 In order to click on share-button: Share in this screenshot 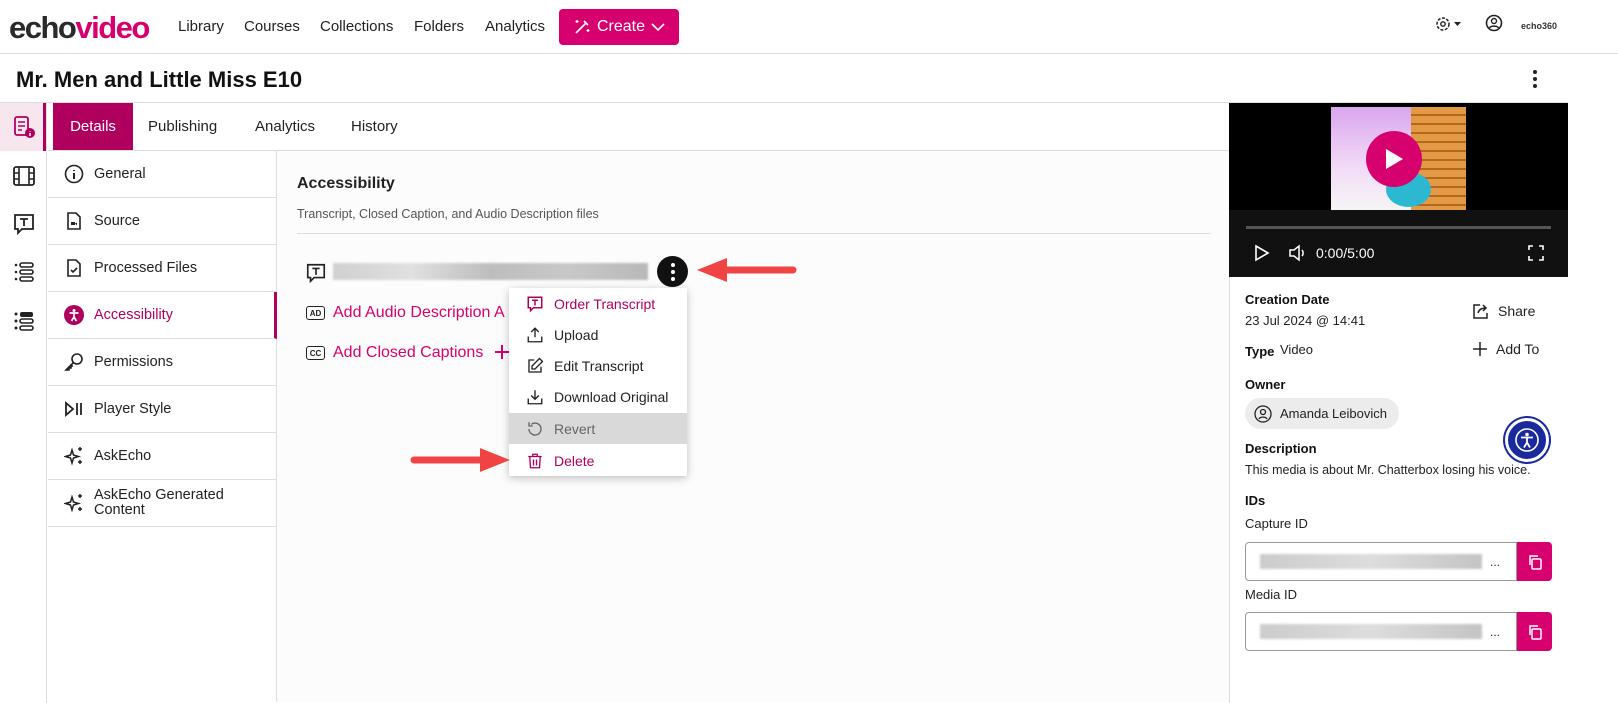, I will do `click(1503, 311)`.